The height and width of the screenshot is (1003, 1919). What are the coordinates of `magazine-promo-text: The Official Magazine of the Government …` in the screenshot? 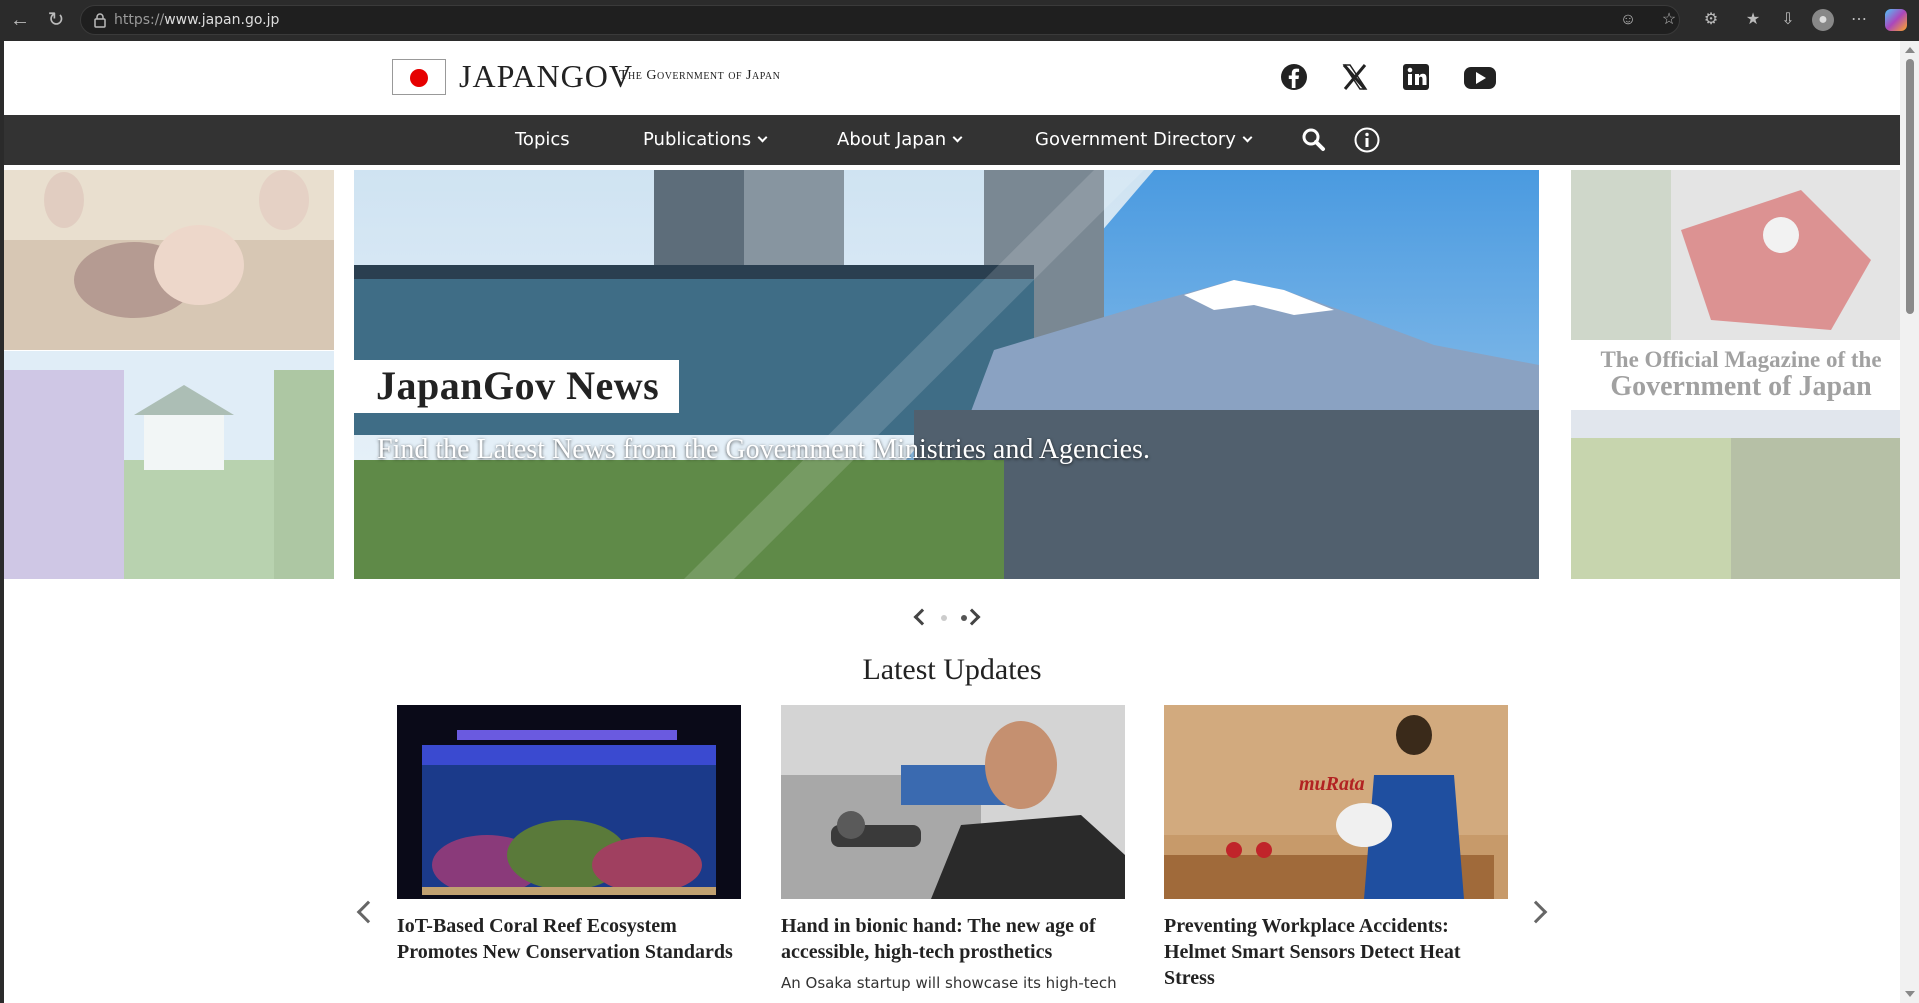 It's located at (1741, 375).